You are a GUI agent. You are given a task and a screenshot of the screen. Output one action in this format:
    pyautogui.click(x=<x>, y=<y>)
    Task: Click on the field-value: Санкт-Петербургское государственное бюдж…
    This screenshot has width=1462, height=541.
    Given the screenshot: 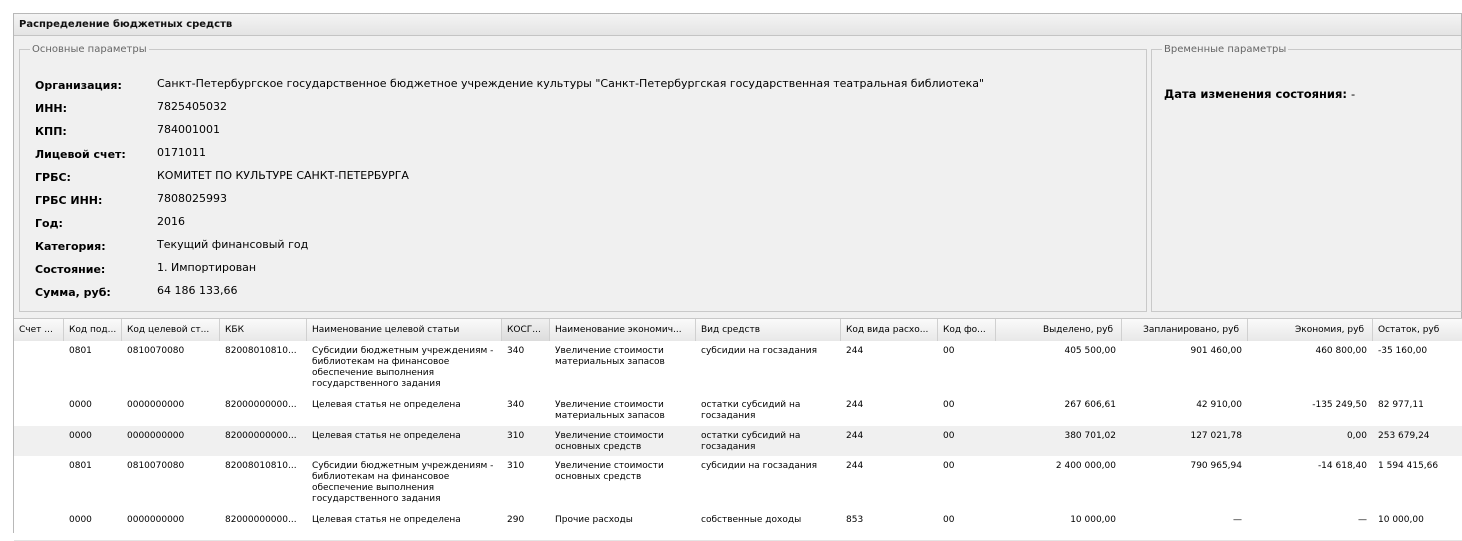 What is the action you would take?
    pyautogui.click(x=571, y=83)
    